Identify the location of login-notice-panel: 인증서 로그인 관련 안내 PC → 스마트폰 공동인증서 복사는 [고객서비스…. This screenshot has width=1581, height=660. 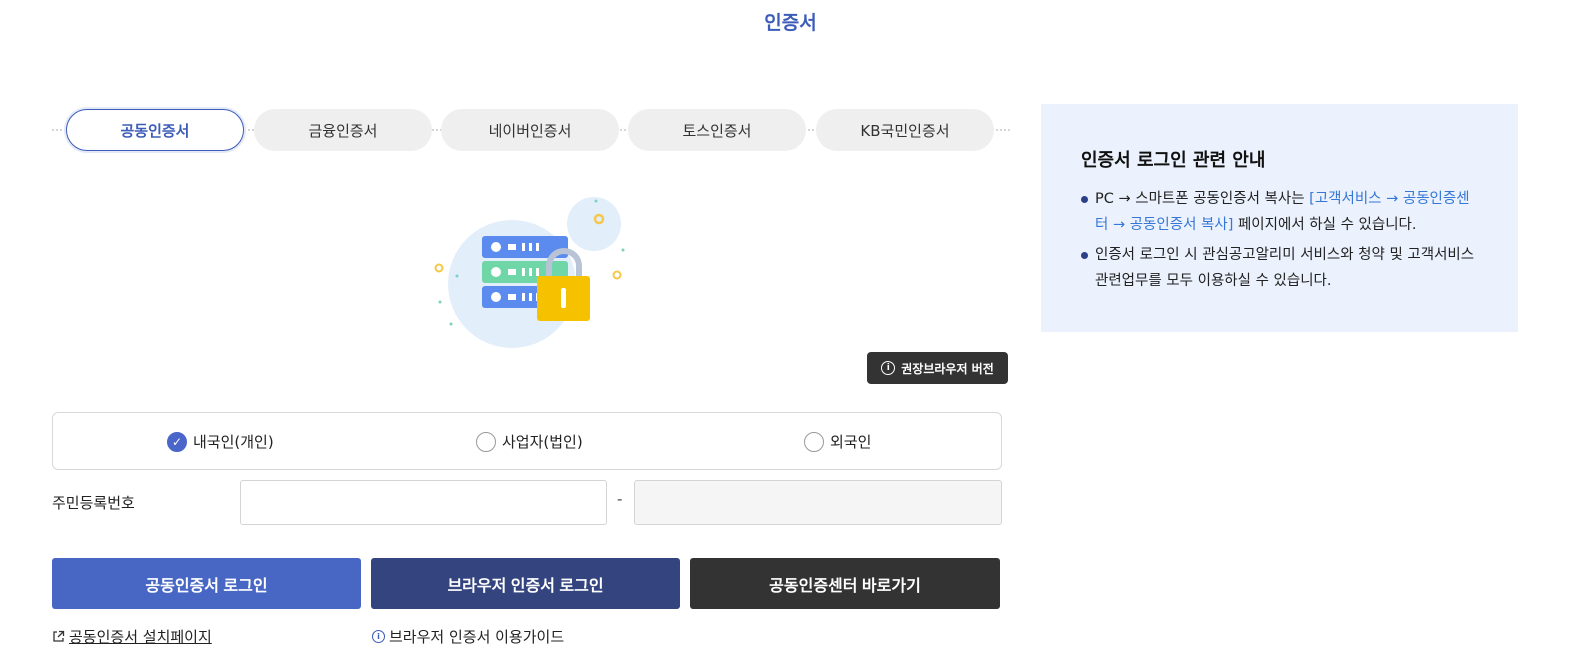
(1279, 218).